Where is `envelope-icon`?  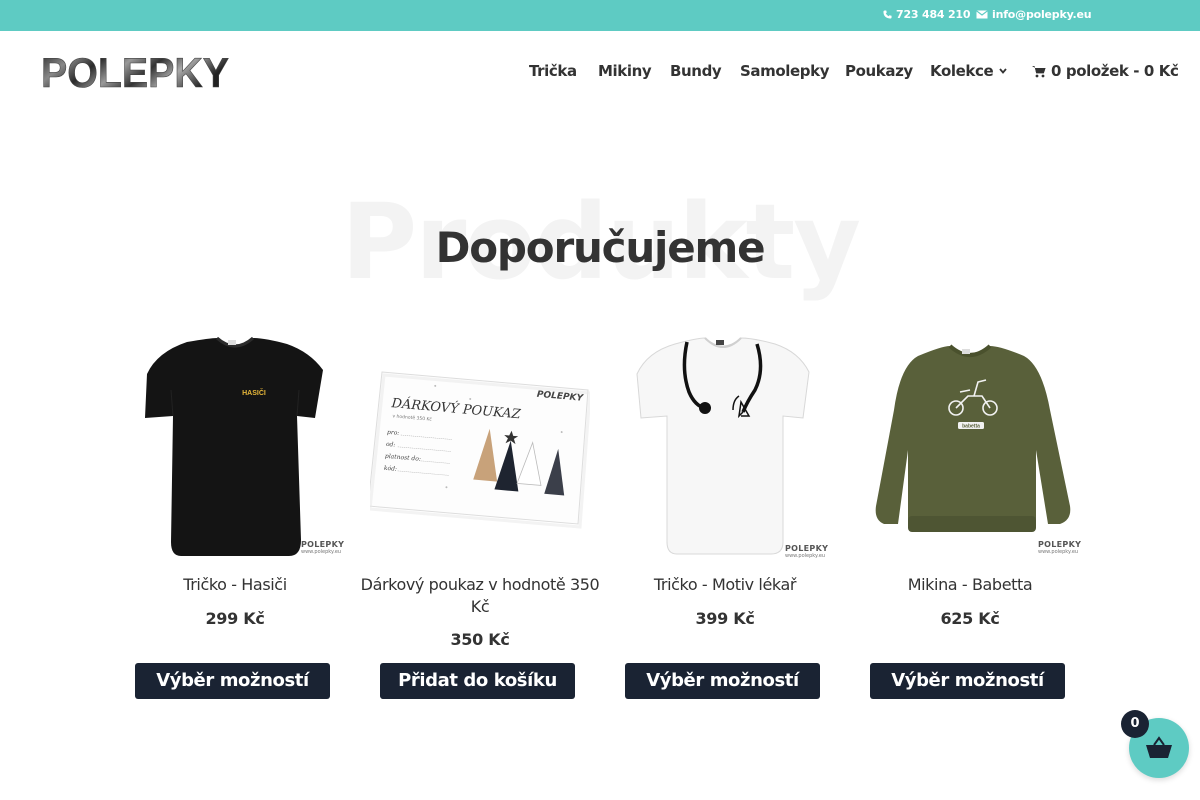 envelope-icon is located at coordinates (982, 14).